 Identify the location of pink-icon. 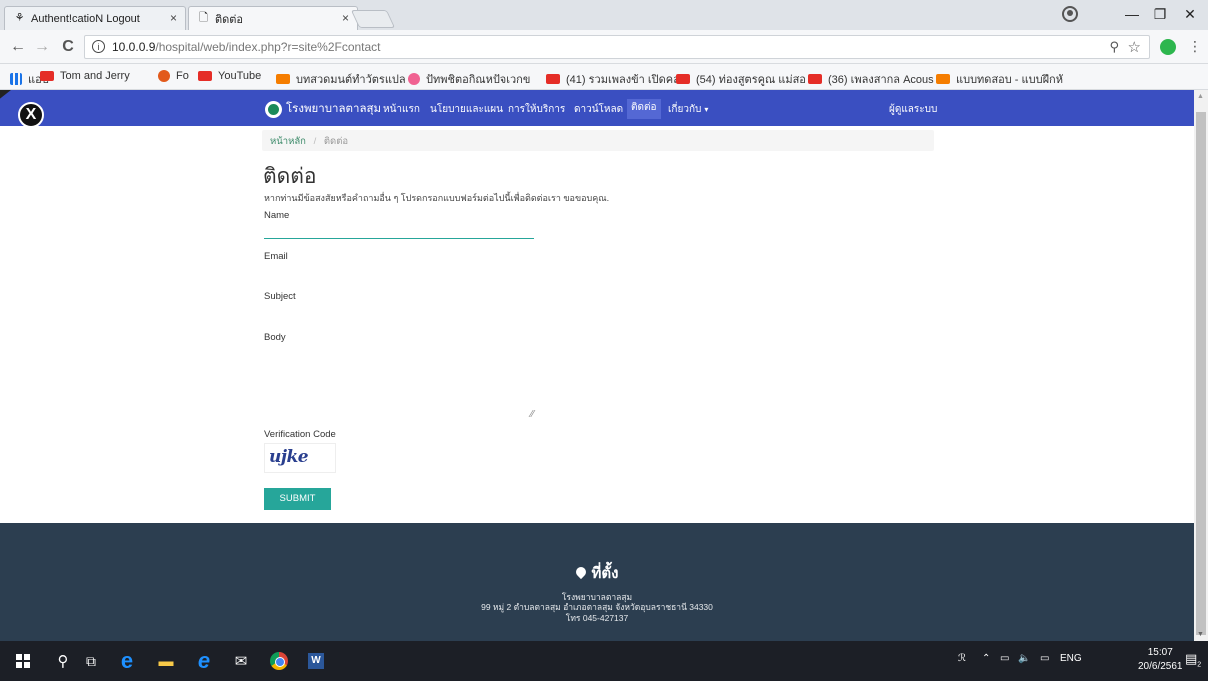
(414, 79).